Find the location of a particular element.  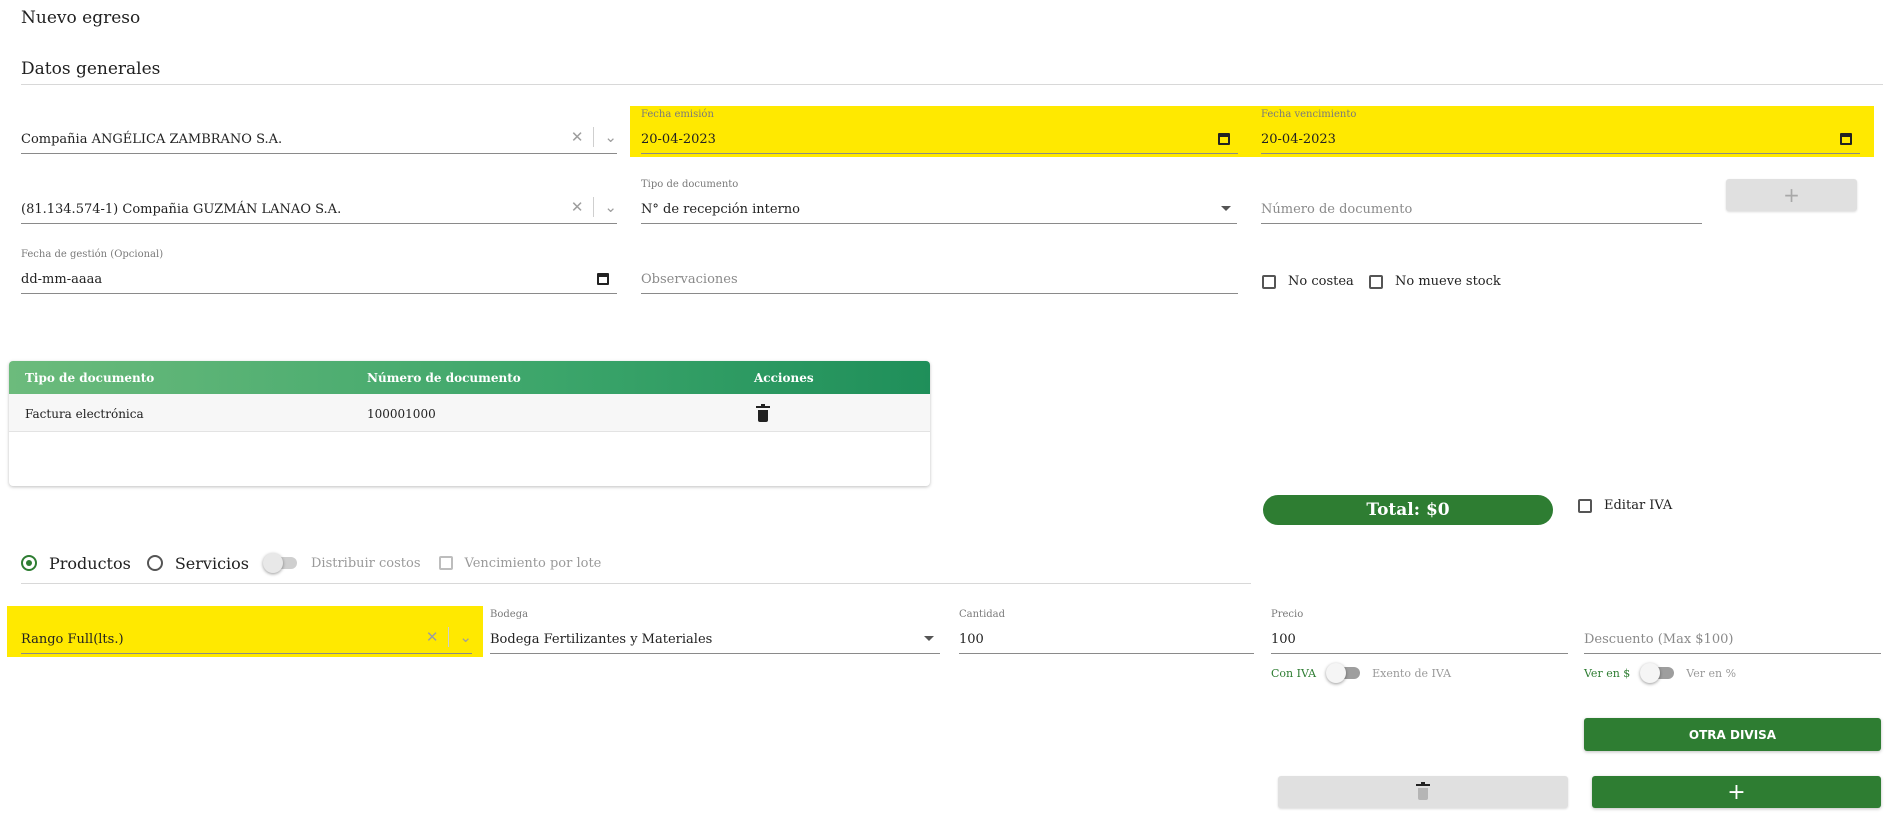

observaciones-input: Observaciones is located at coordinates (939, 275).